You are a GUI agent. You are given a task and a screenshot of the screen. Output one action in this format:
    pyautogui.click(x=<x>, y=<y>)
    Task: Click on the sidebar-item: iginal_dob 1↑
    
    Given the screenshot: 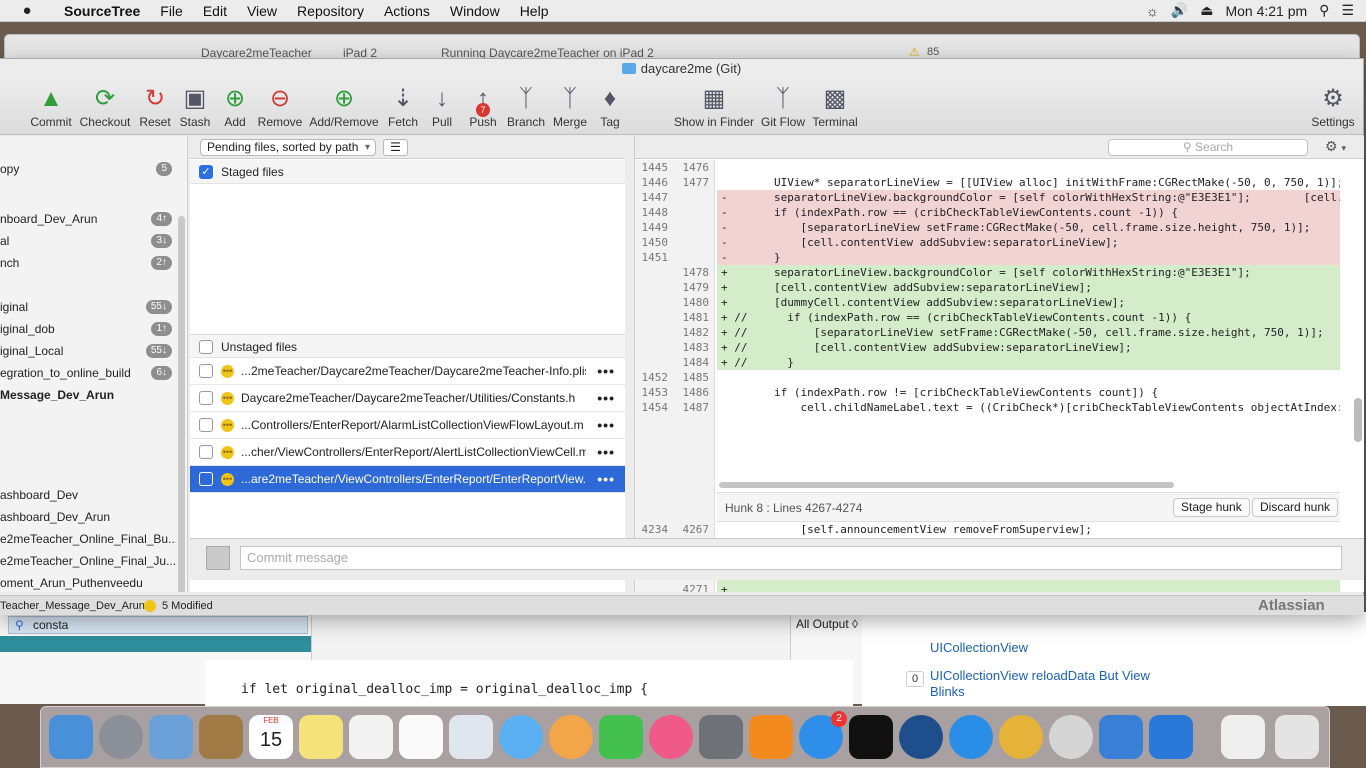 What is the action you would take?
    pyautogui.click(x=88, y=329)
    